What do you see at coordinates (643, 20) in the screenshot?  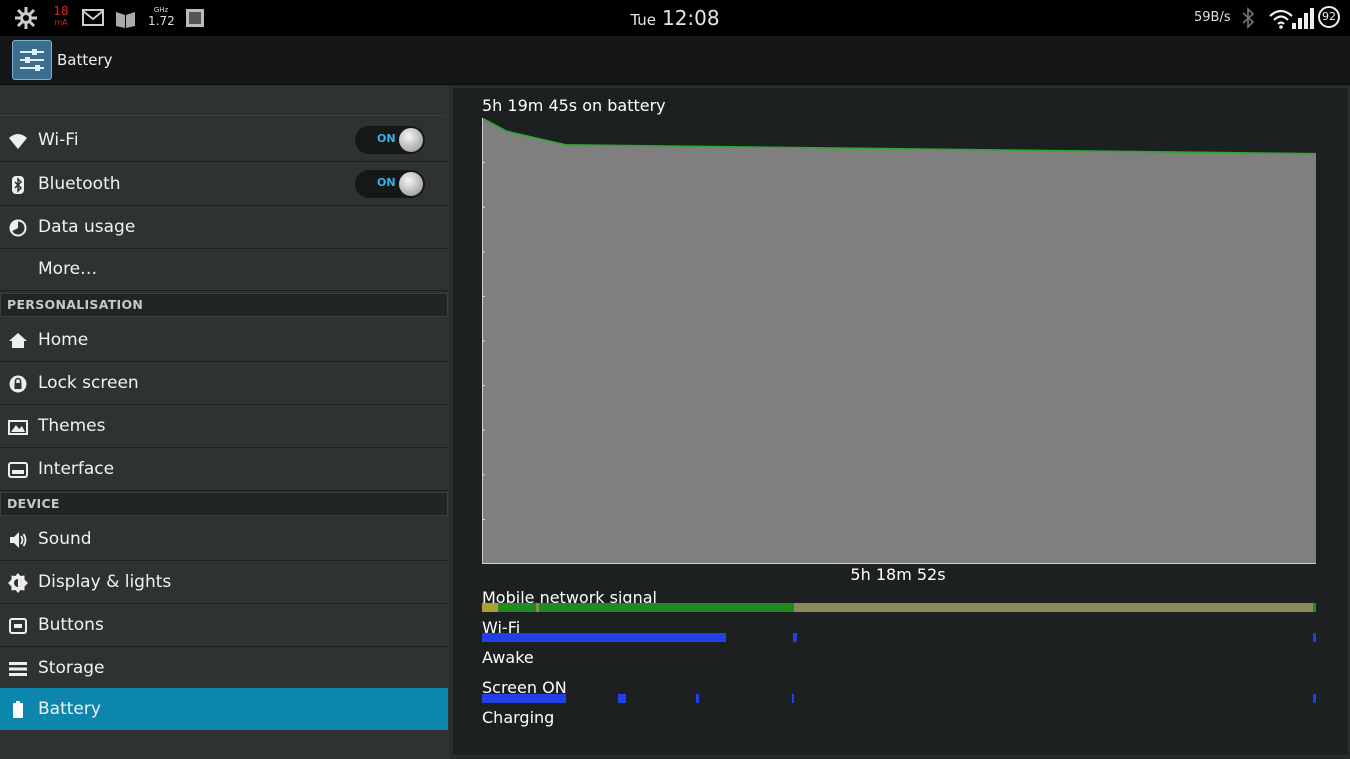 I see `clock-day: Tue` at bounding box center [643, 20].